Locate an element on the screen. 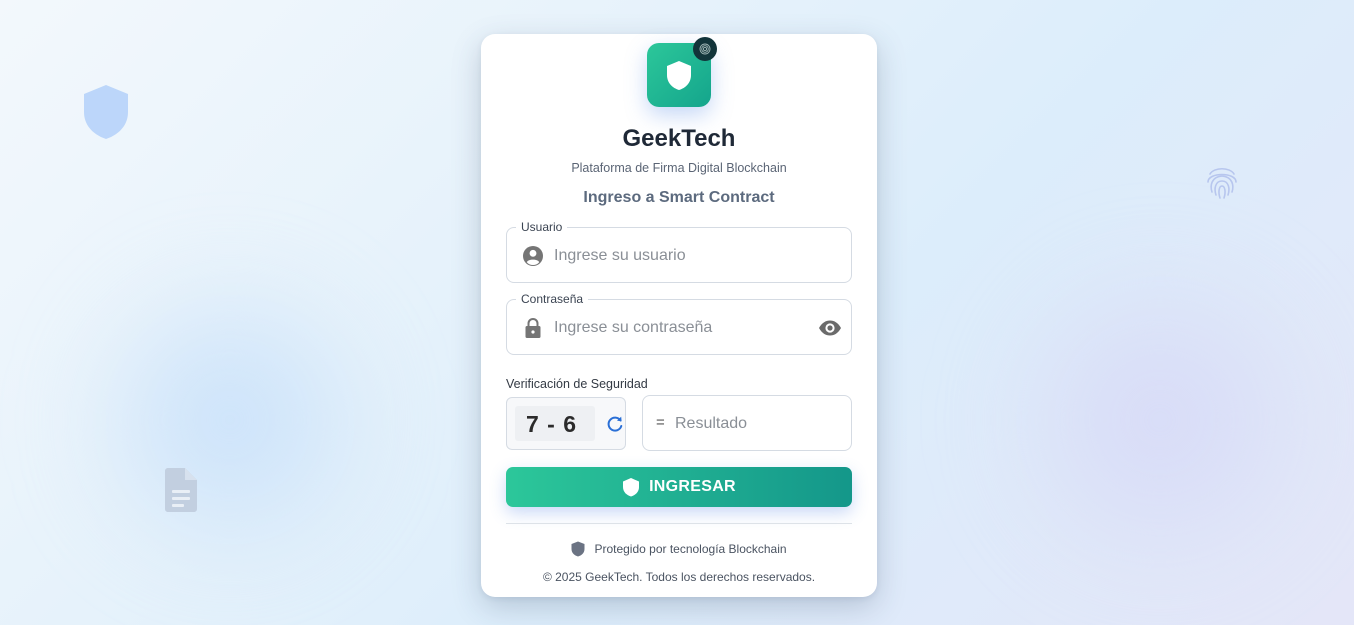 Image resolution: width=1354 pixels, height=625 pixels. password-field: Contraseña is located at coordinates (679, 324).